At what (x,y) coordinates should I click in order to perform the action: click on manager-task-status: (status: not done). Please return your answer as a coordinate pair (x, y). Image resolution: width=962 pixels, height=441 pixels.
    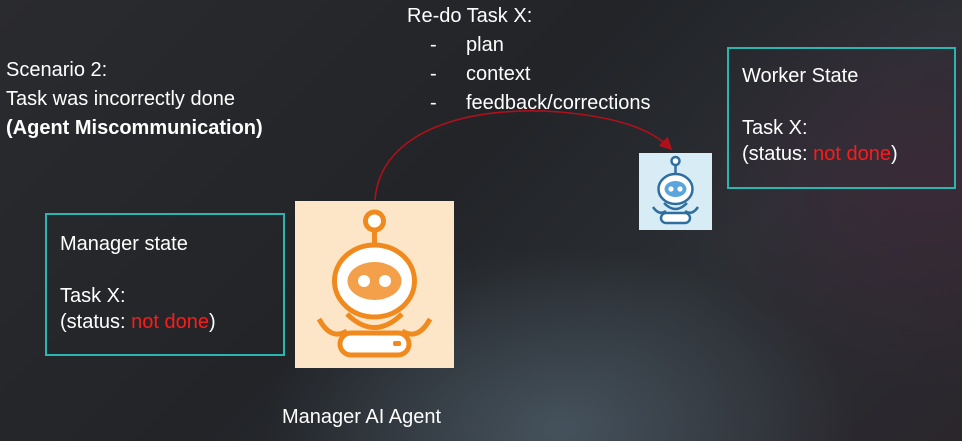
    Looking at the image, I should click on (171, 322).